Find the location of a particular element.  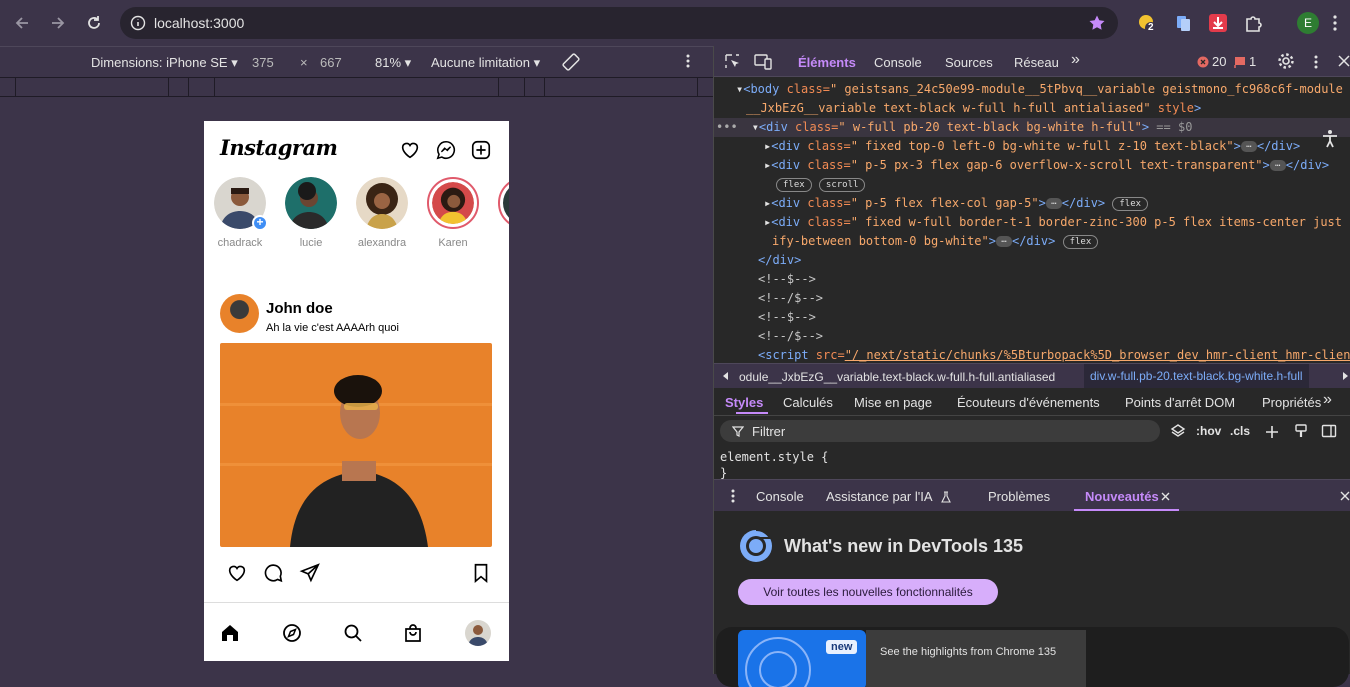

scroll-left-icon is located at coordinates (726, 376).